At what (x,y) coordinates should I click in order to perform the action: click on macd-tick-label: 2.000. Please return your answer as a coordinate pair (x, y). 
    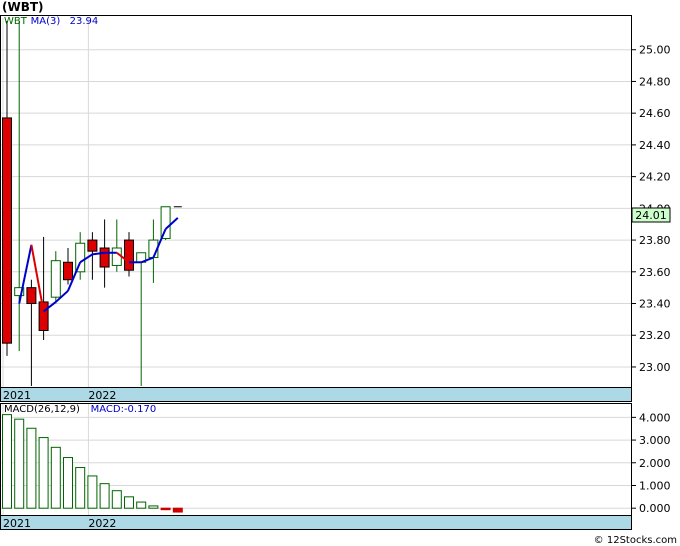
    Looking at the image, I should click on (655, 463).